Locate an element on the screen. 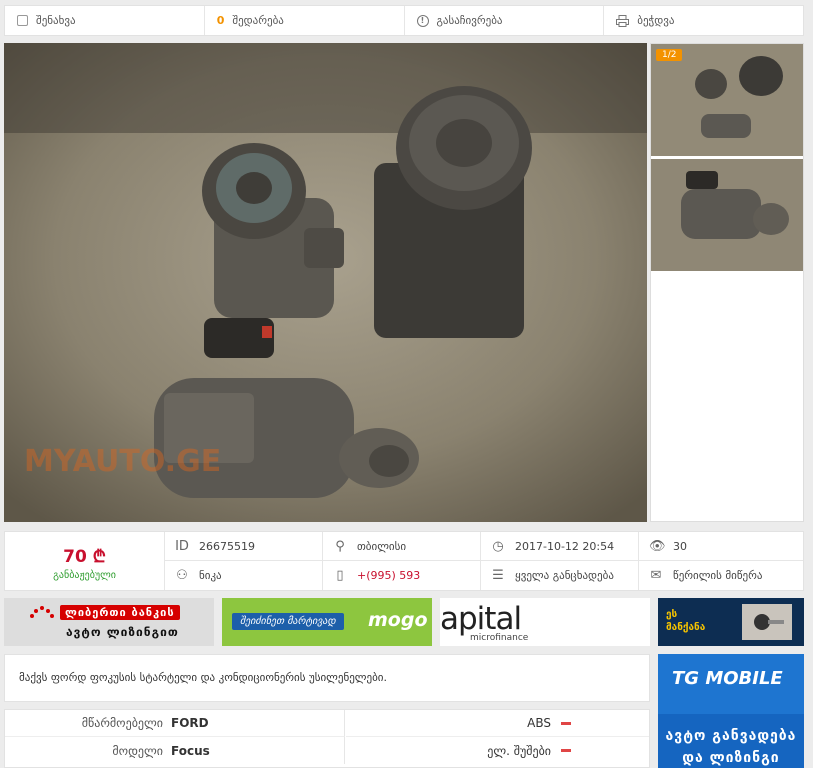 This screenshot has width=813, height=768. print-label: ბეჭდვა is located at coordinates (656, 20).